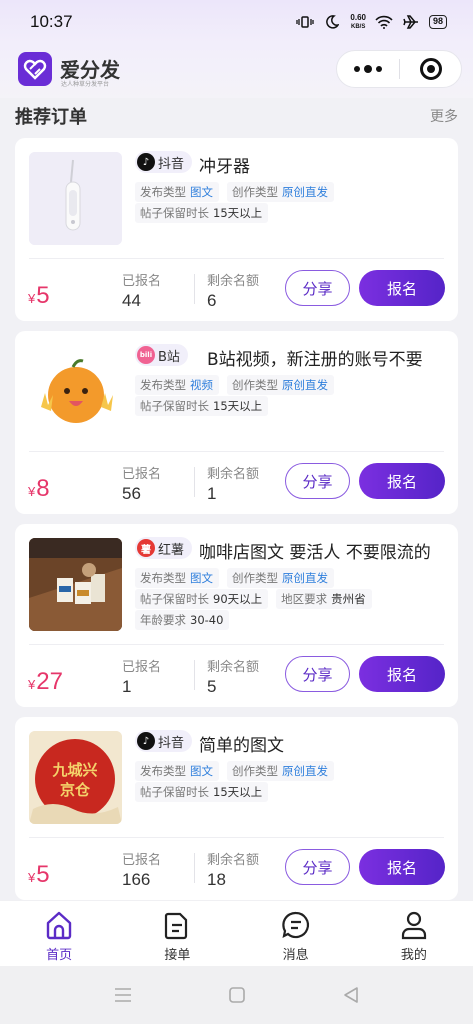 Image resolution: width=473 pixels, height=1024 pixels. I want to click on bottom-tabbar: 首页 接单 消息 我的, so click(236, 933).